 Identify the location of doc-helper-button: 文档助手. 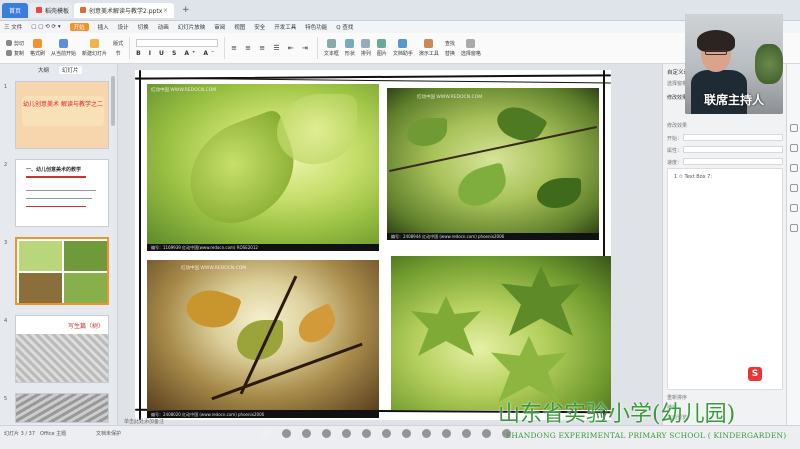
(403, 48).